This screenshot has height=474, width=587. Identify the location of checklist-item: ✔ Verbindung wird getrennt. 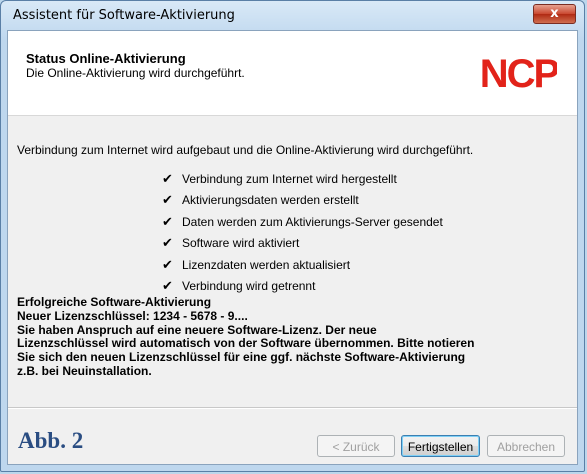
(302, 287).